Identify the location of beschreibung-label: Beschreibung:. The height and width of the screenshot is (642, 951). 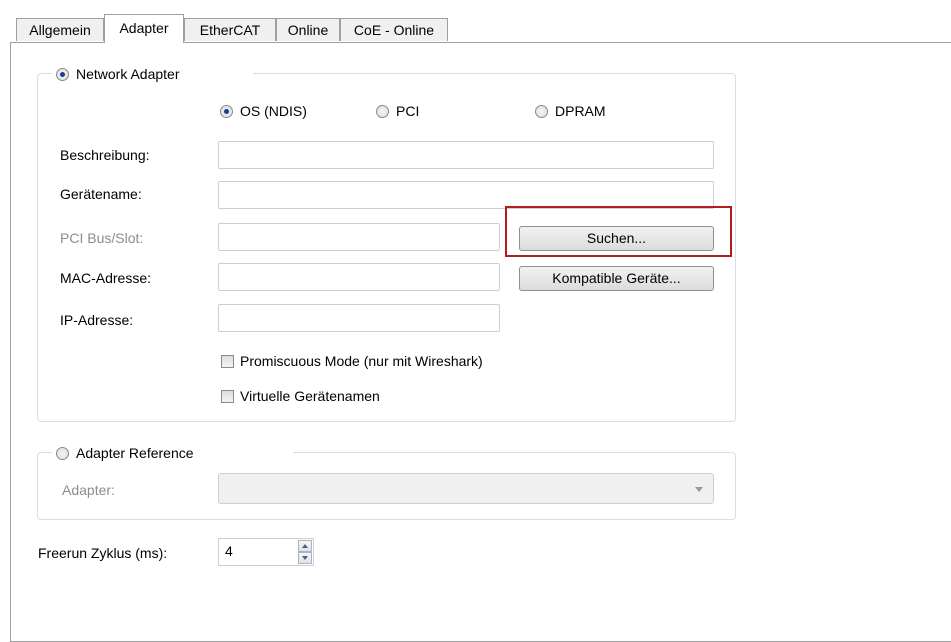
(105, 155).